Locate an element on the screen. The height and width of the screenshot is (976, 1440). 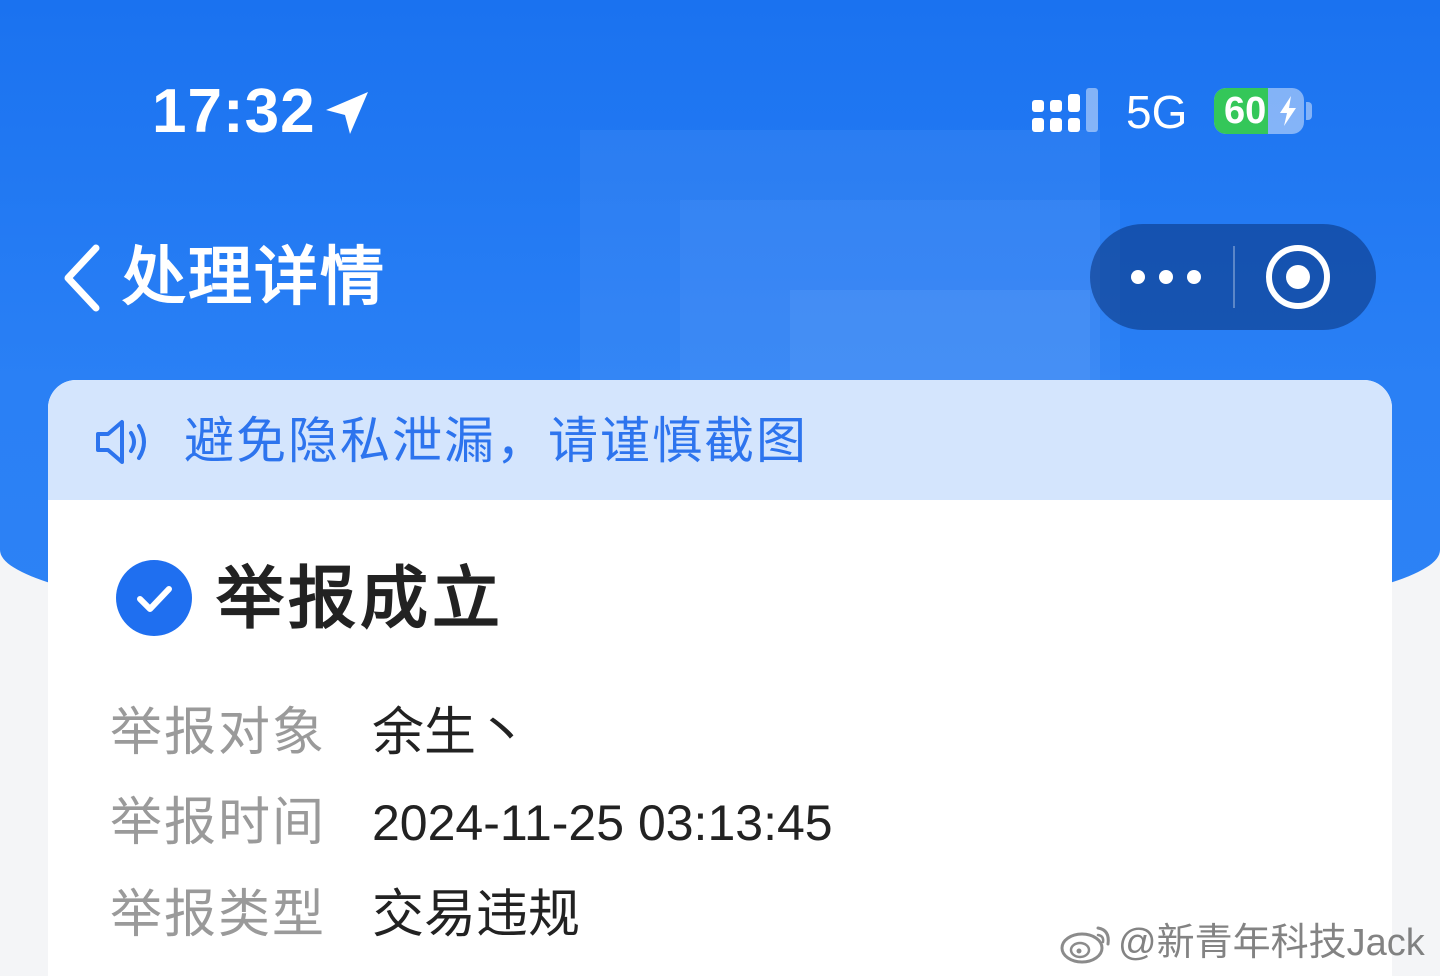
watermark-text: @新青年科技Jack is located at coordinates (1271, 943).